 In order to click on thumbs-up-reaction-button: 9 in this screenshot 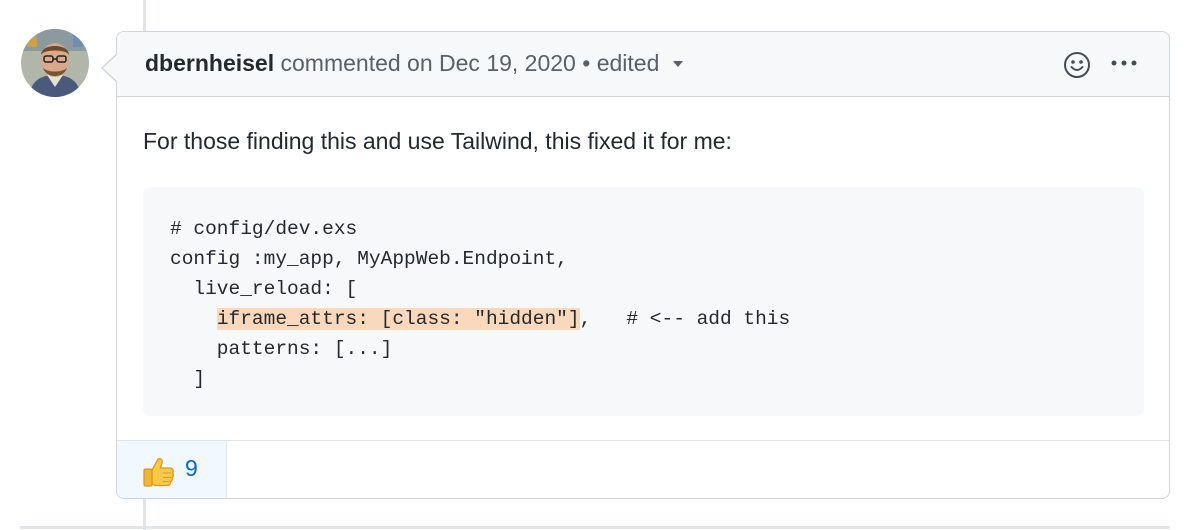, I will do `click(172, 469)`.